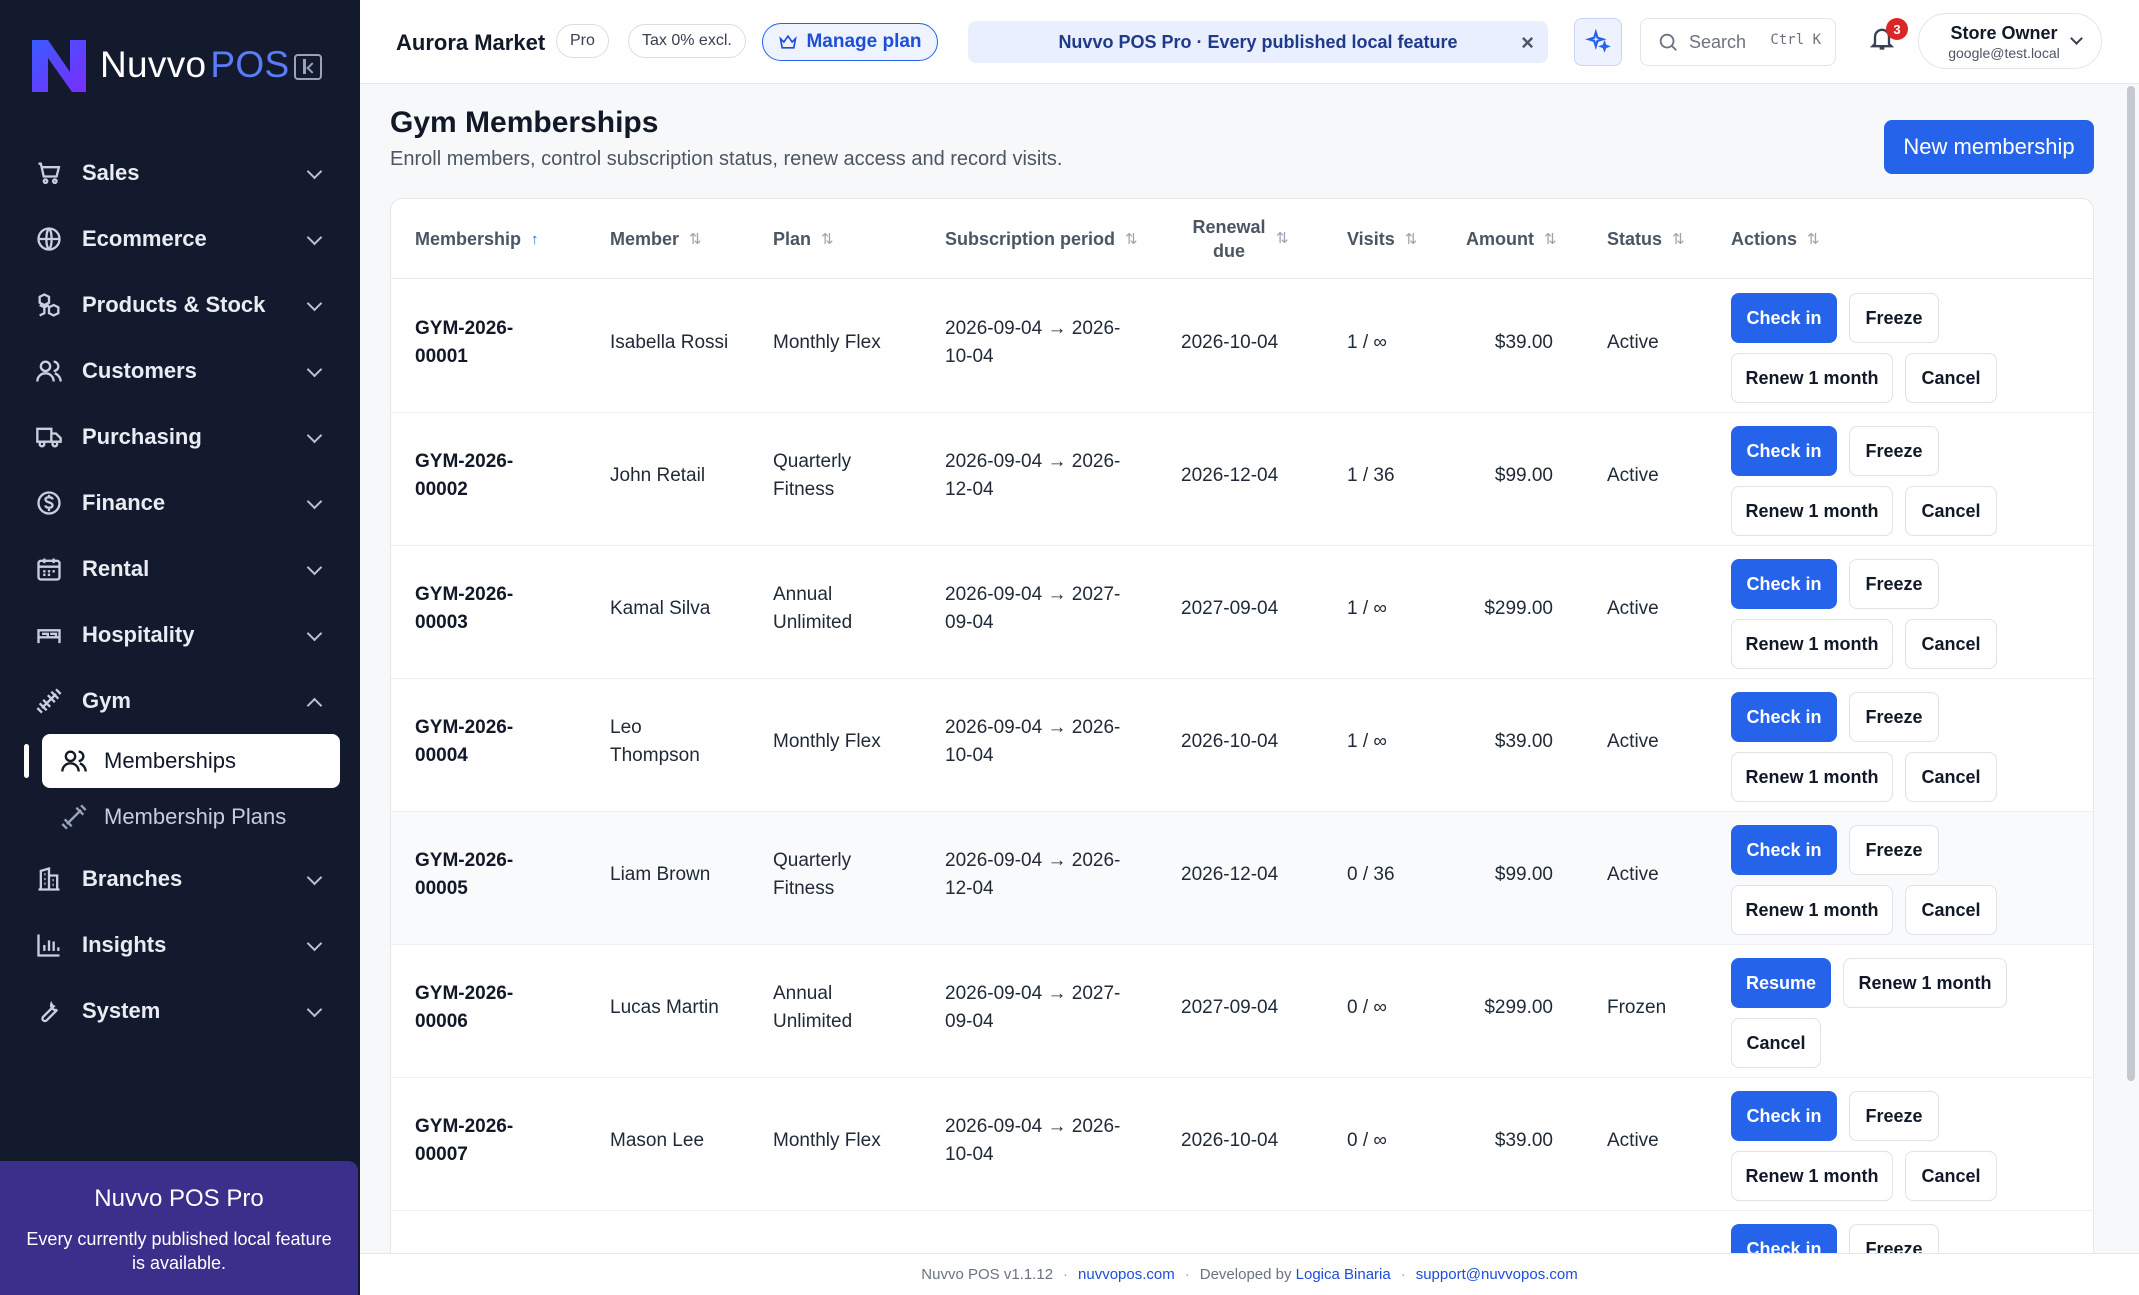  What do you see at coordinates (1989, 147) in the screenshot?
I see `new-membership-button: New membership` at bounding box center [1989, 147].